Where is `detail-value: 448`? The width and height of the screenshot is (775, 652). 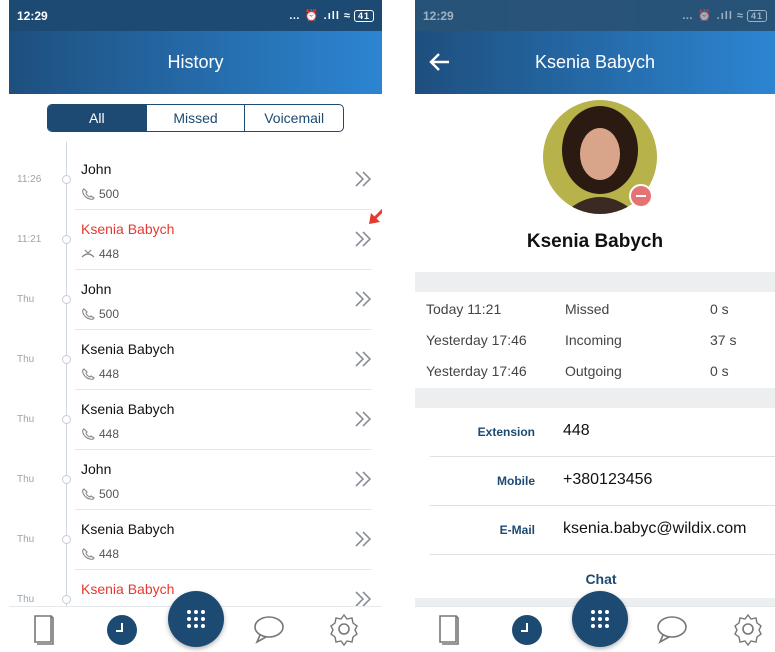 detail-value: 448 is located at coordinates (576, 431).